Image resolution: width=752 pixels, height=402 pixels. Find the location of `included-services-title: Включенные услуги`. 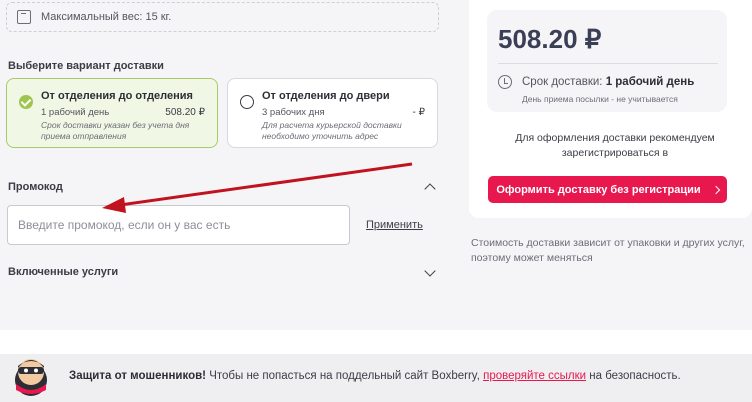

included-services-title: Включенные услуги is located at coordinates (63, 272).